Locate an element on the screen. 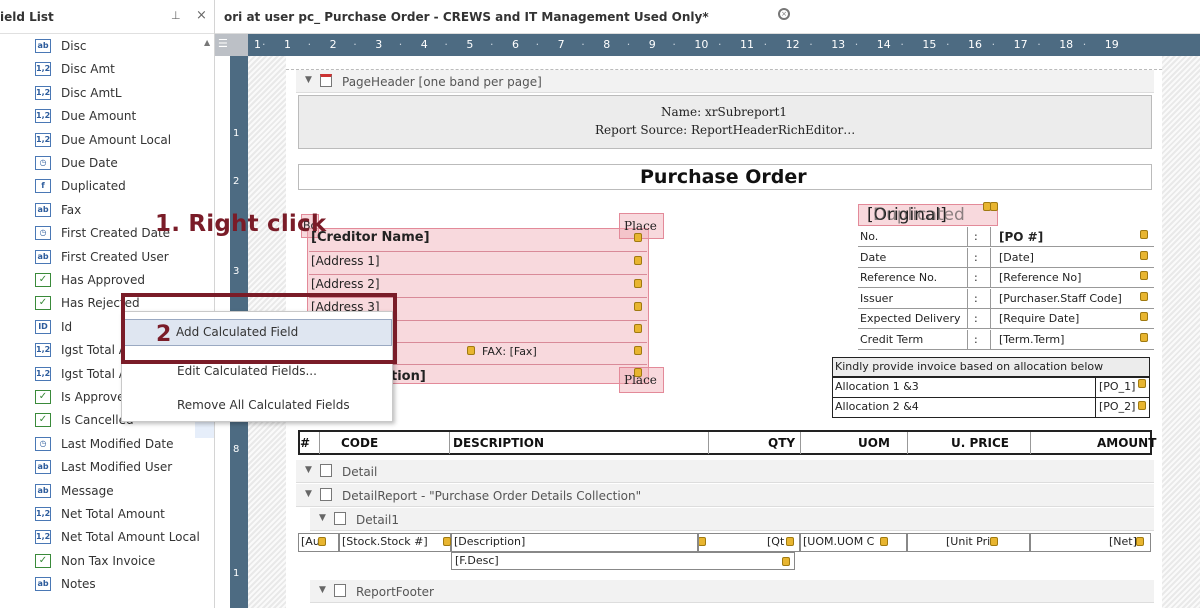  column-header: # is located at coordinates (305, 443).